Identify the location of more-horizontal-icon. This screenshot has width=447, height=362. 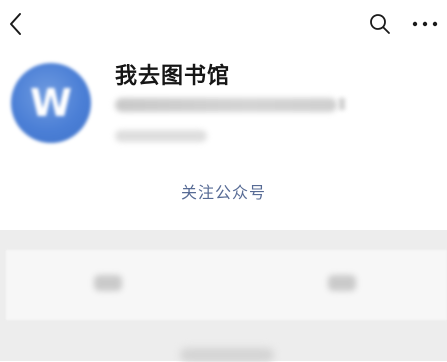
(425, 24).